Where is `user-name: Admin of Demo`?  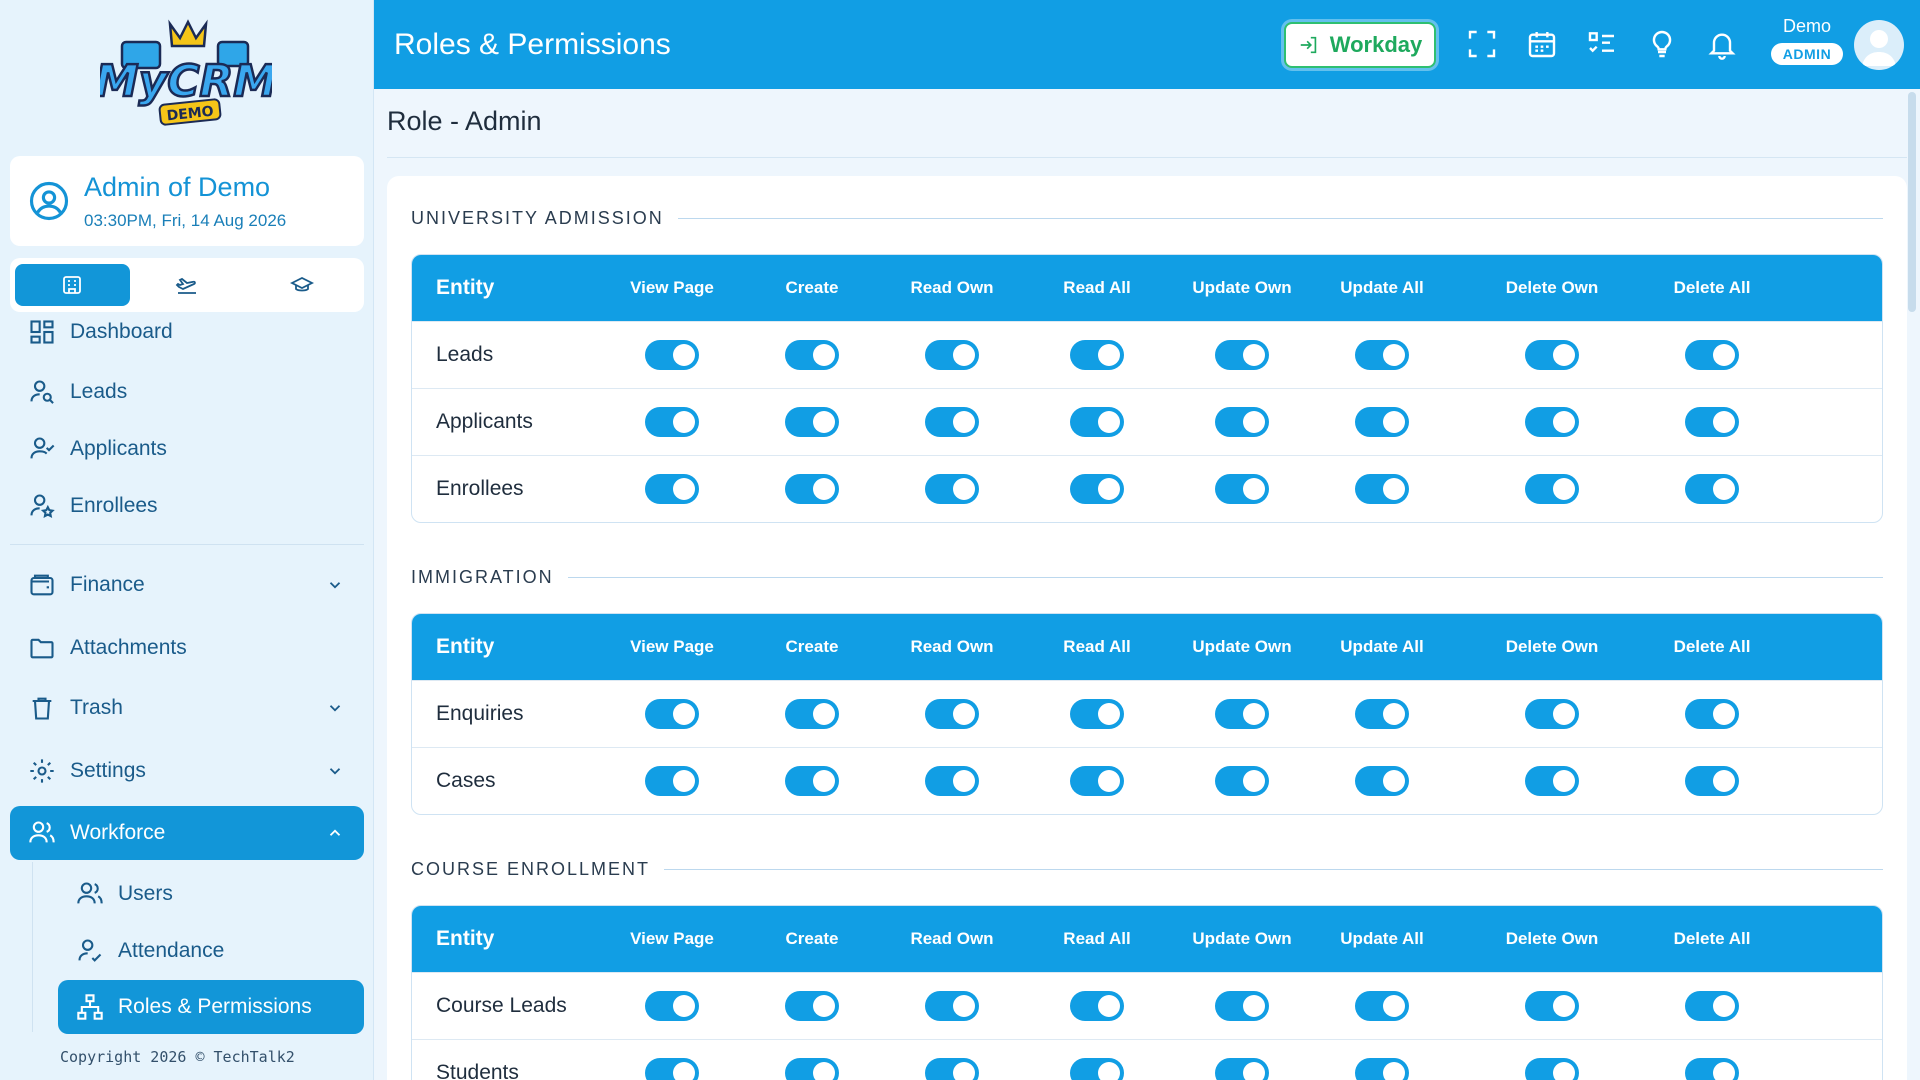
user-name: Admin of Demo is located at coordinates (177, 186).